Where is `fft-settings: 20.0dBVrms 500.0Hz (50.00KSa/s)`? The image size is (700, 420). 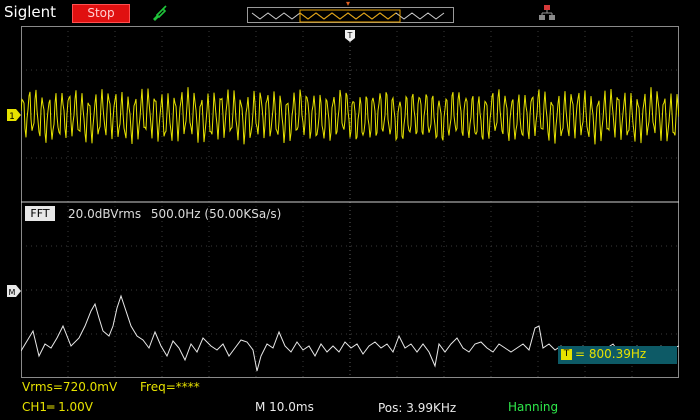
fft-settings: 20.0dBVrms 500.0Hz (50.00KSa/s) is located at coordinates (174, 214).